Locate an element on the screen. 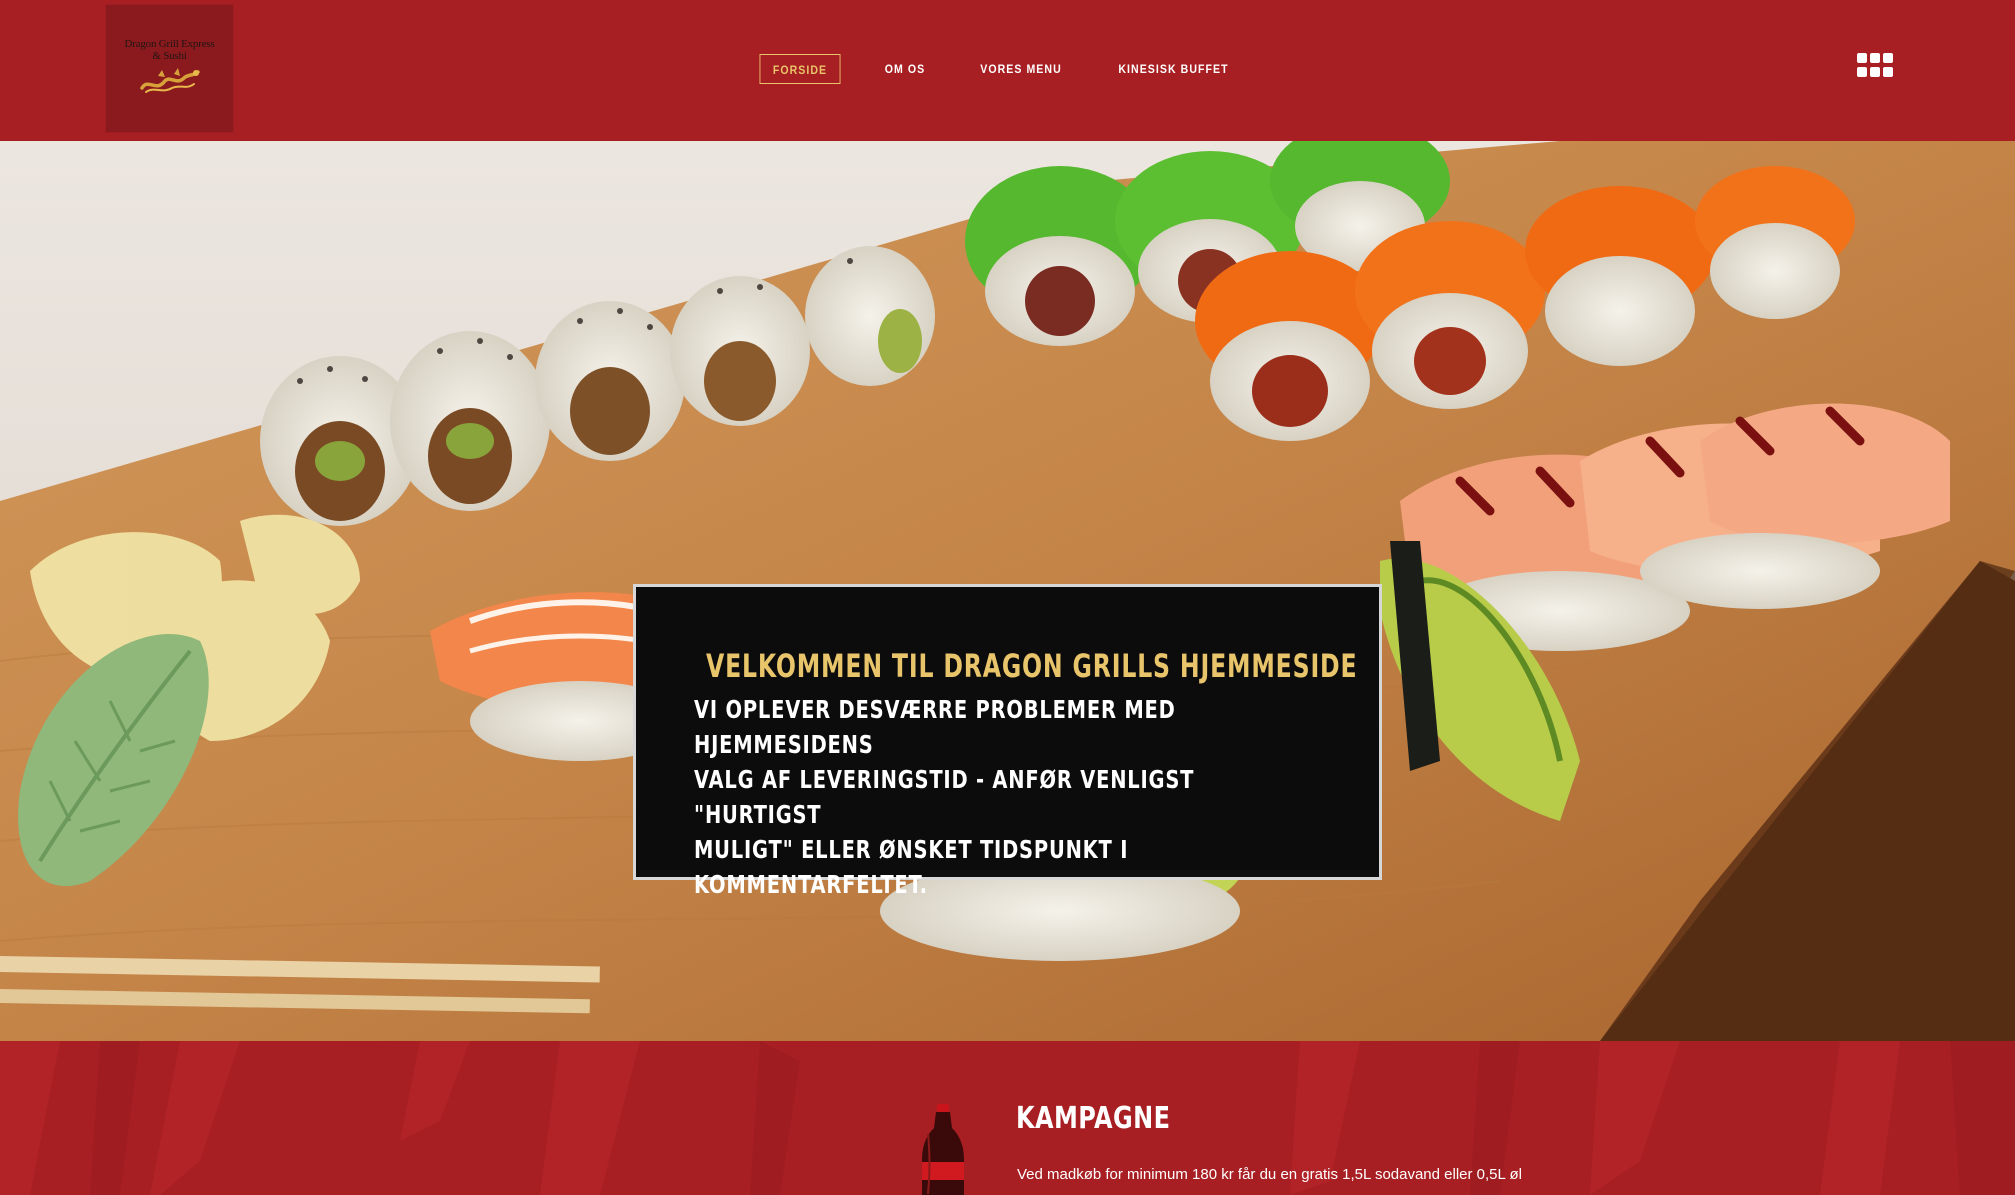 This screenshot has width=2015, height=1195. main-nav: FORSIDE OM OS VORES MENU KINESISK BUFFET is located at coordinates (1007, 69).